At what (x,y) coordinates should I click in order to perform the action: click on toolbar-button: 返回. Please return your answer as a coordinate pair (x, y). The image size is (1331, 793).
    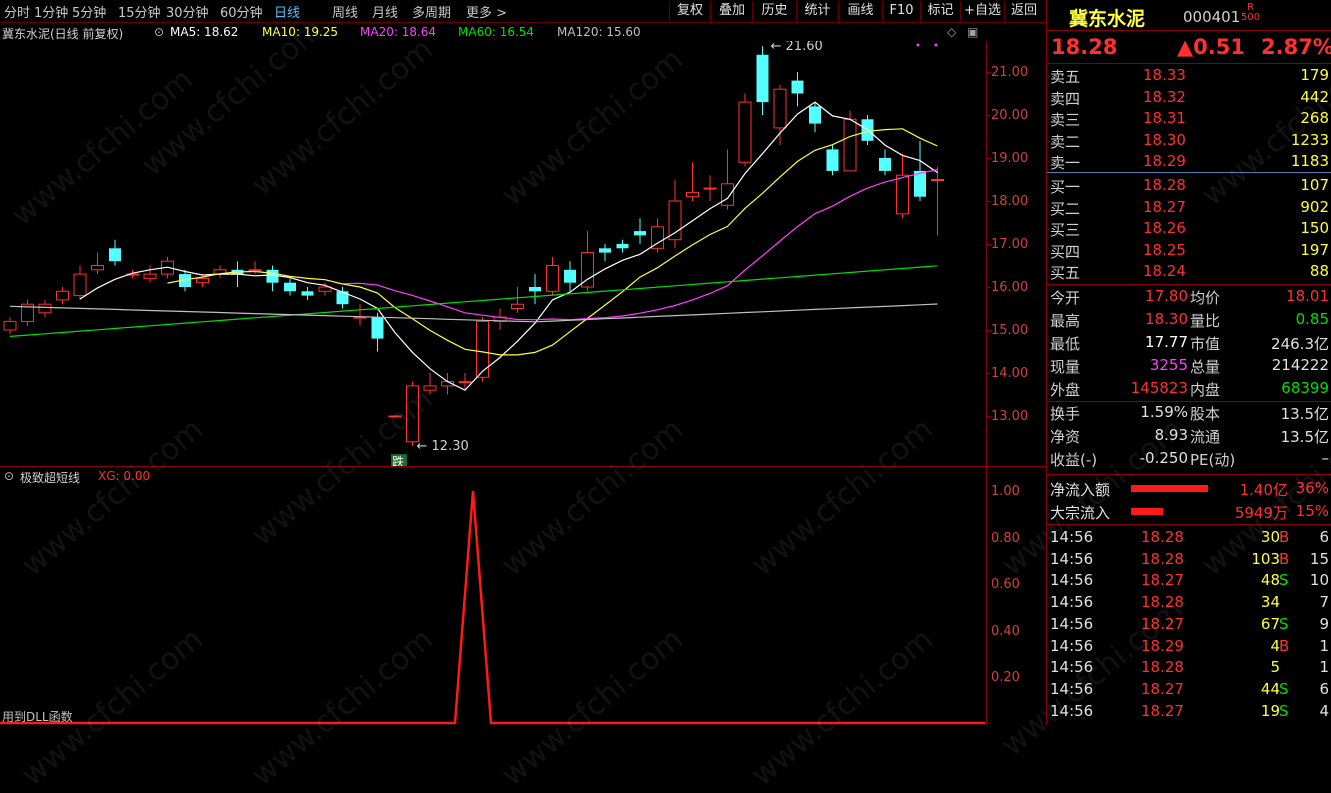
    Looking at the image, I should click on (1023, 11).